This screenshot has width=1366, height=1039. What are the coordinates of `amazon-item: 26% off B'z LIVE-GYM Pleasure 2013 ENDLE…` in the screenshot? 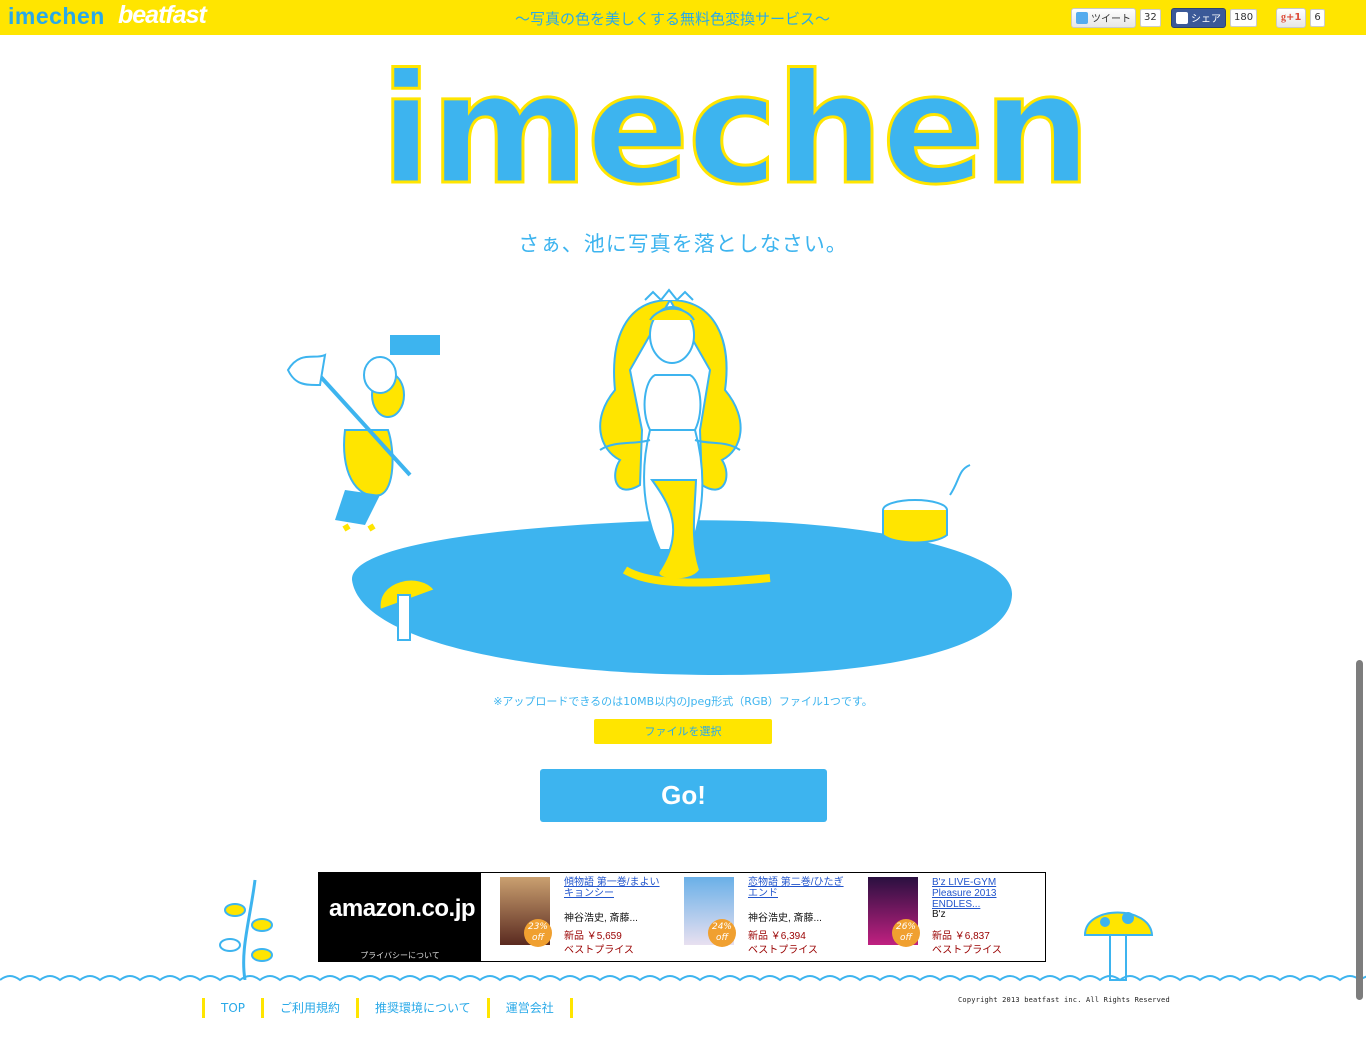 It's located at (942, 917).